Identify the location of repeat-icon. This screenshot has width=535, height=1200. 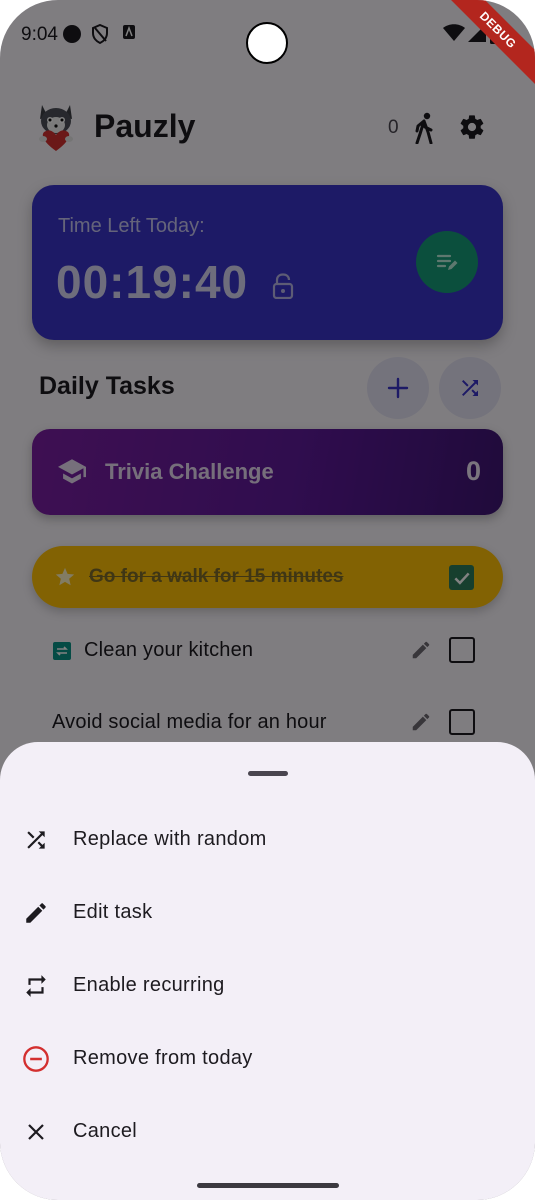
(36, 986).